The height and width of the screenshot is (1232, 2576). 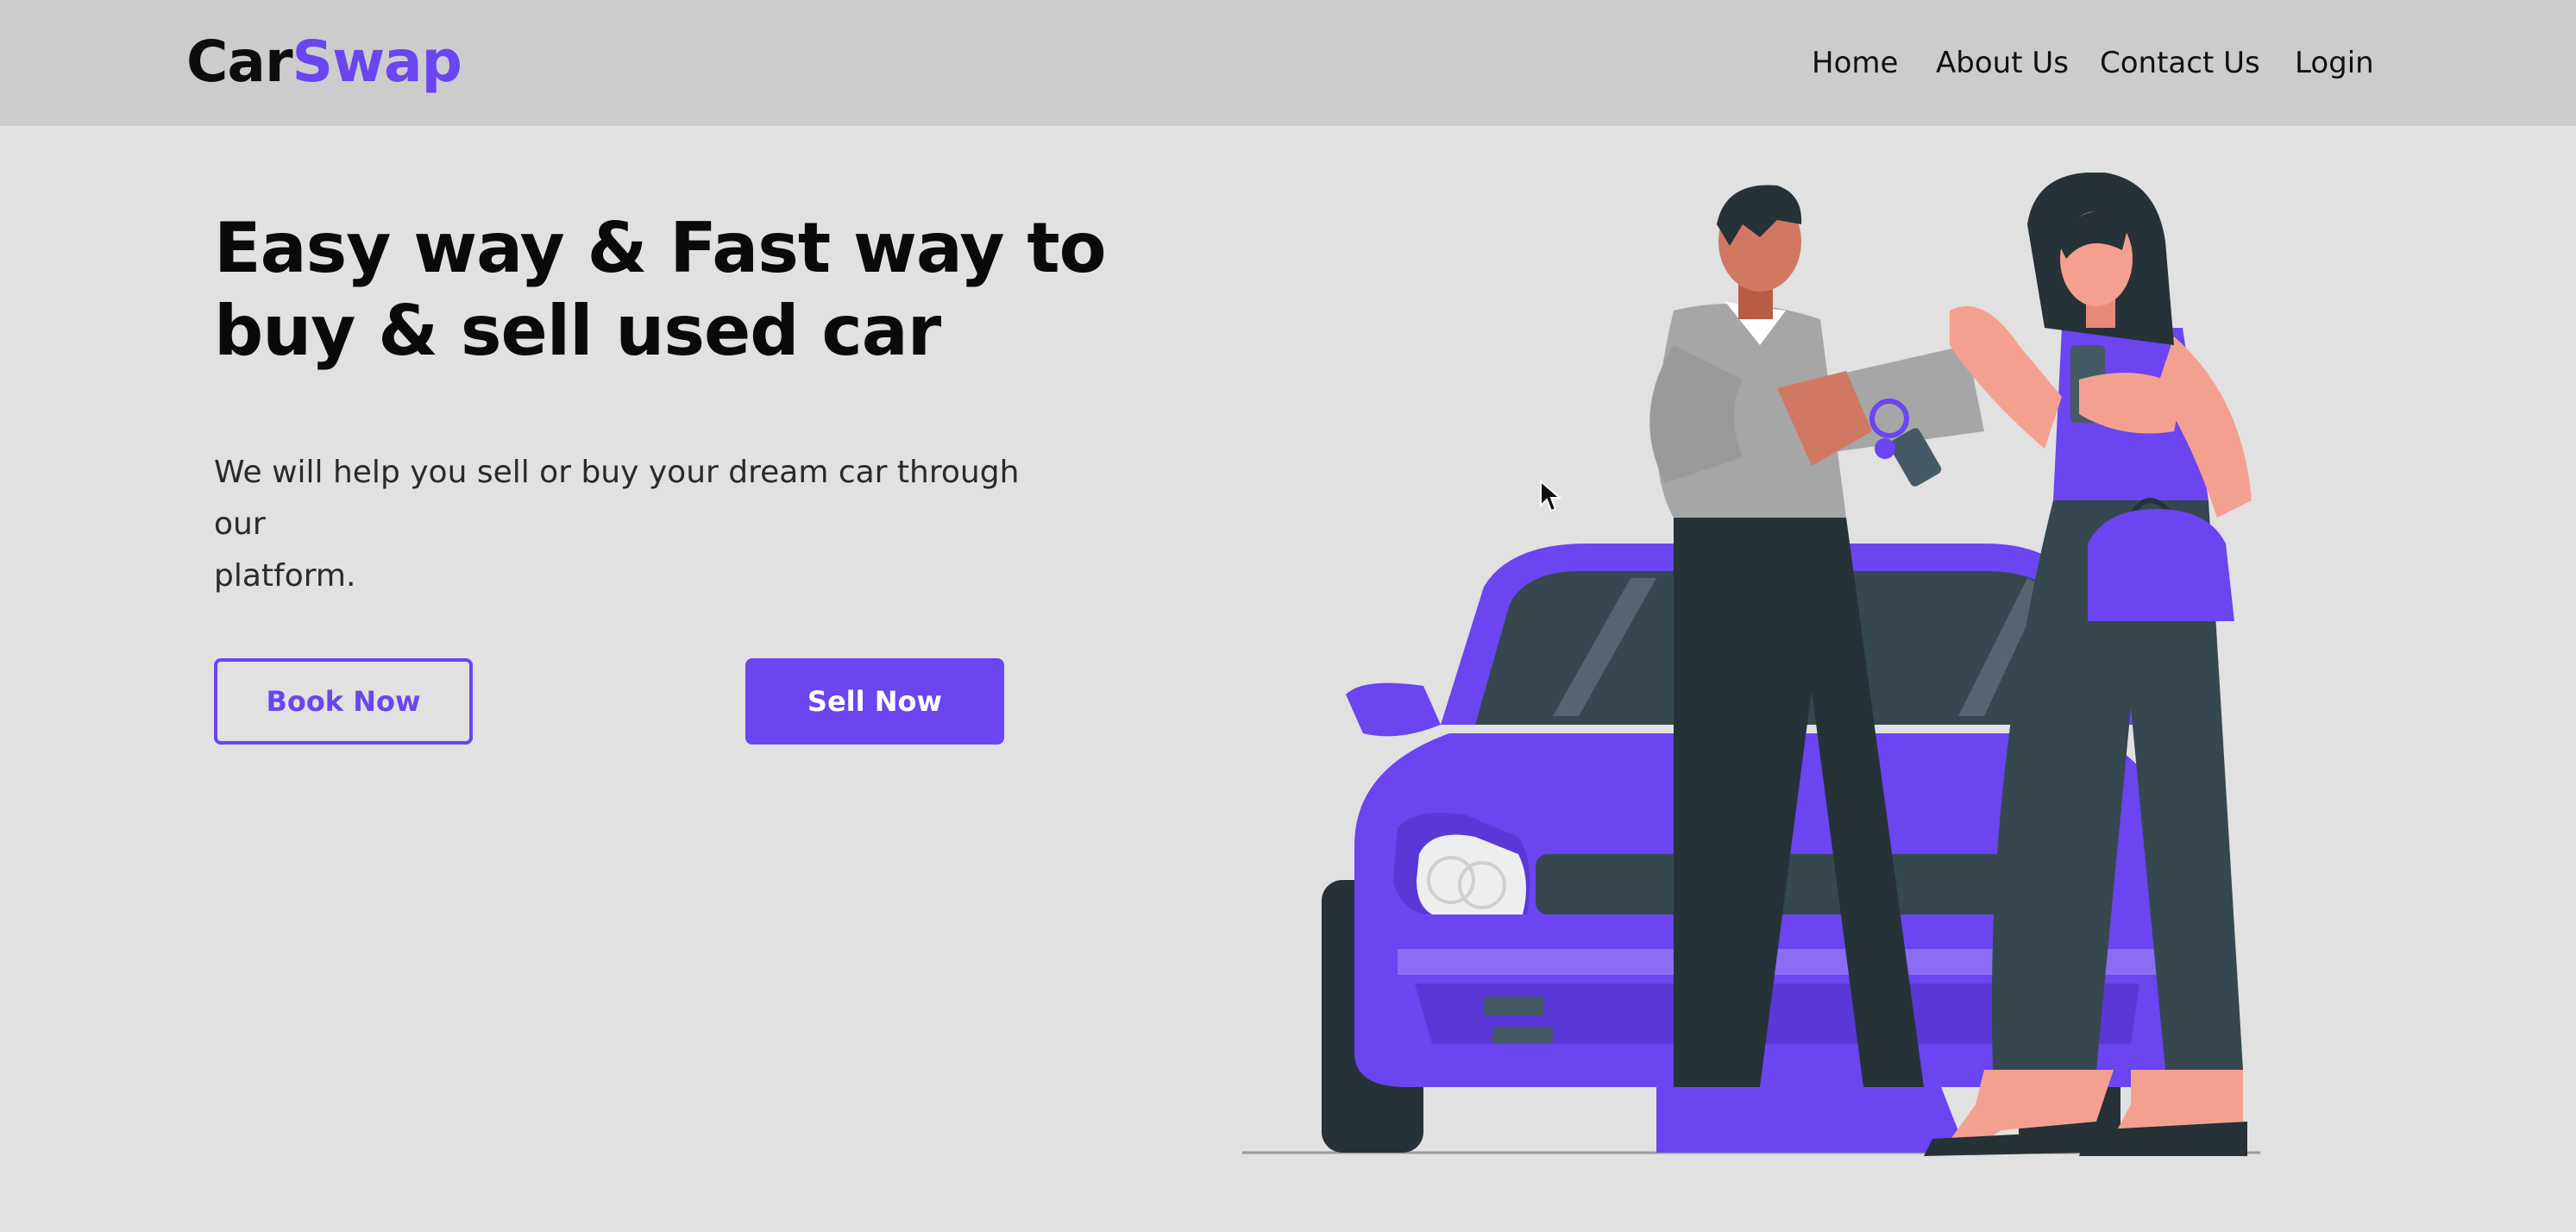 I want to click on nav-link-about: About Us, so click(x=2002, y=63).